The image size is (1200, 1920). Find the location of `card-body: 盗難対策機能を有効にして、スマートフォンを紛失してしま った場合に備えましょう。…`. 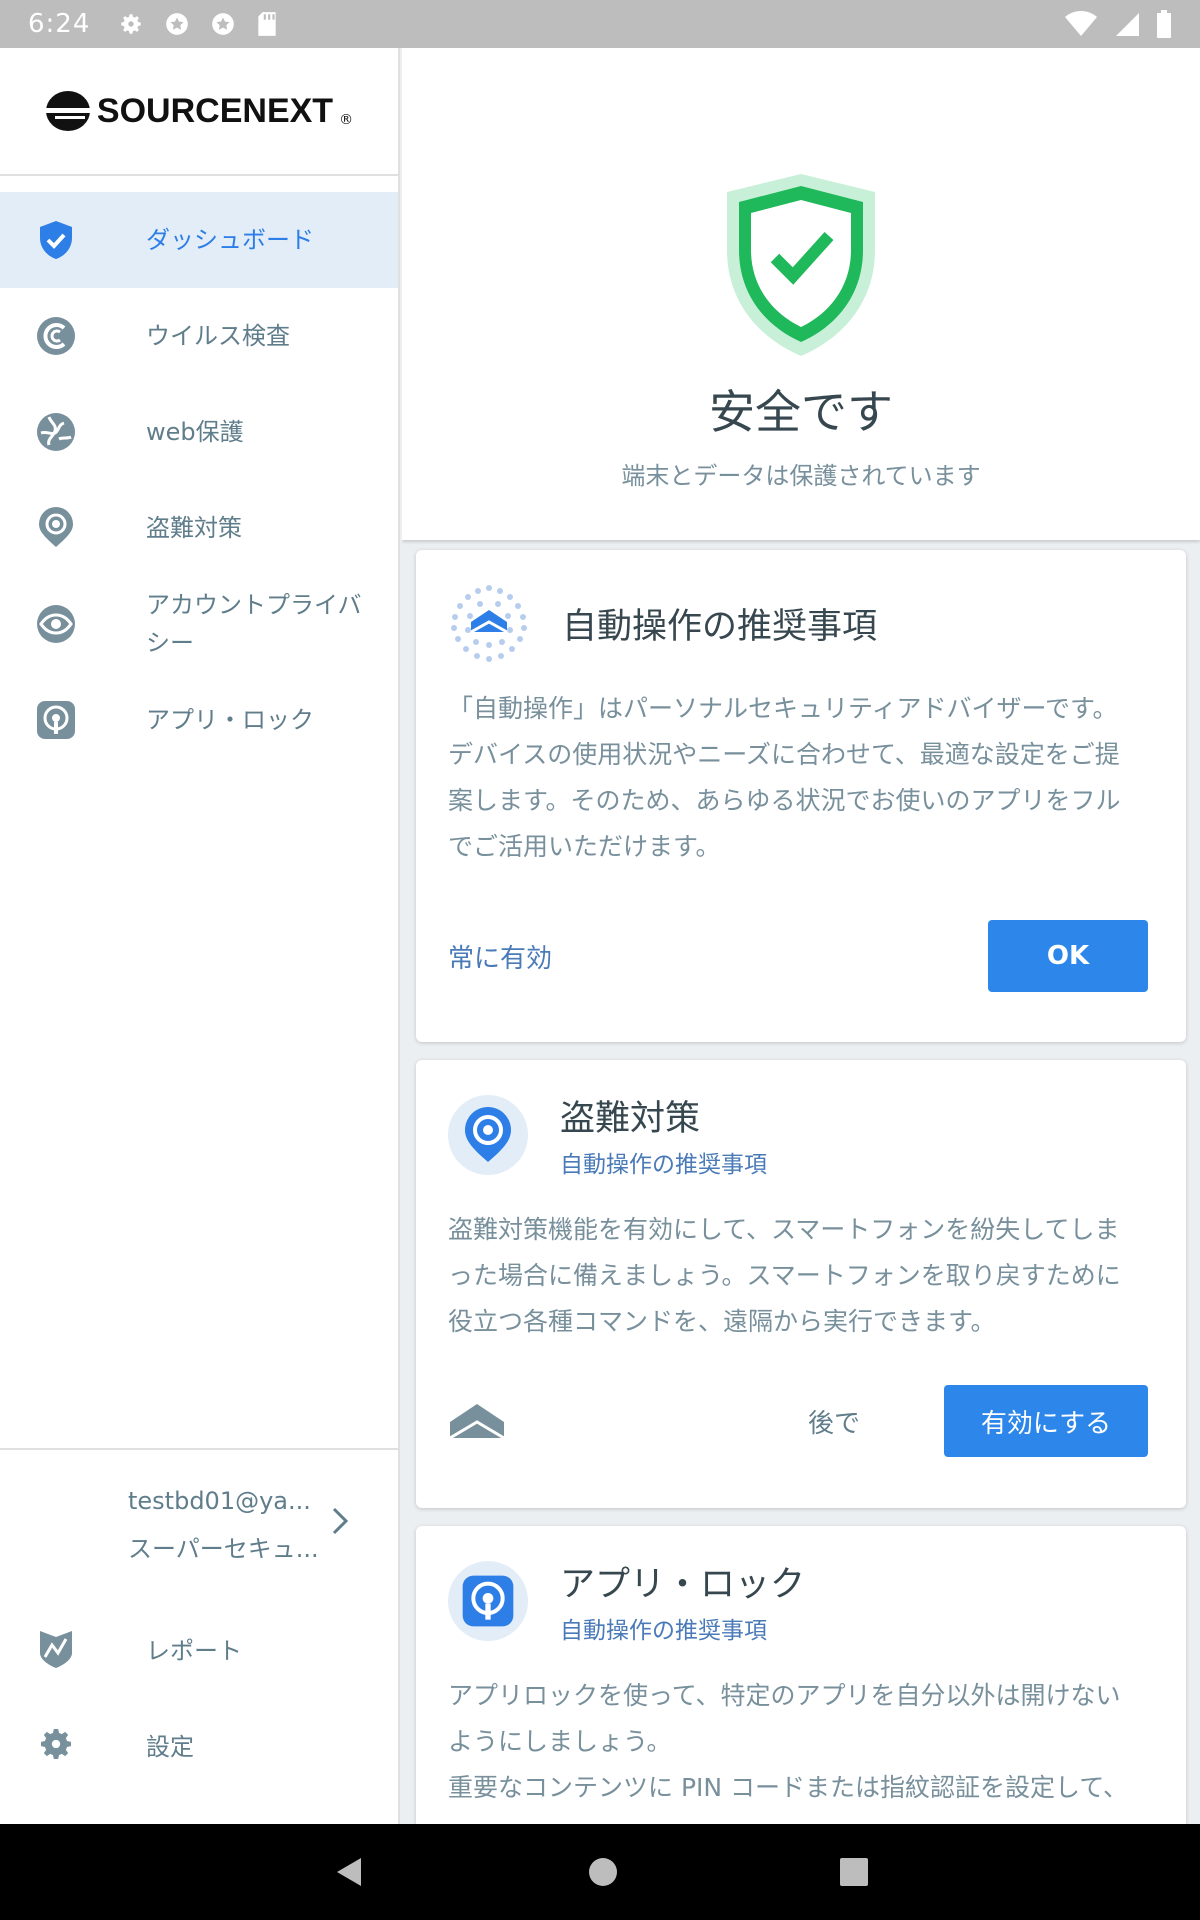

card-body: 盗難対策機能を有効にして、スマートフォンを紛失してしま った場合に備えましょう。… is located at coordinates (798, 1276).